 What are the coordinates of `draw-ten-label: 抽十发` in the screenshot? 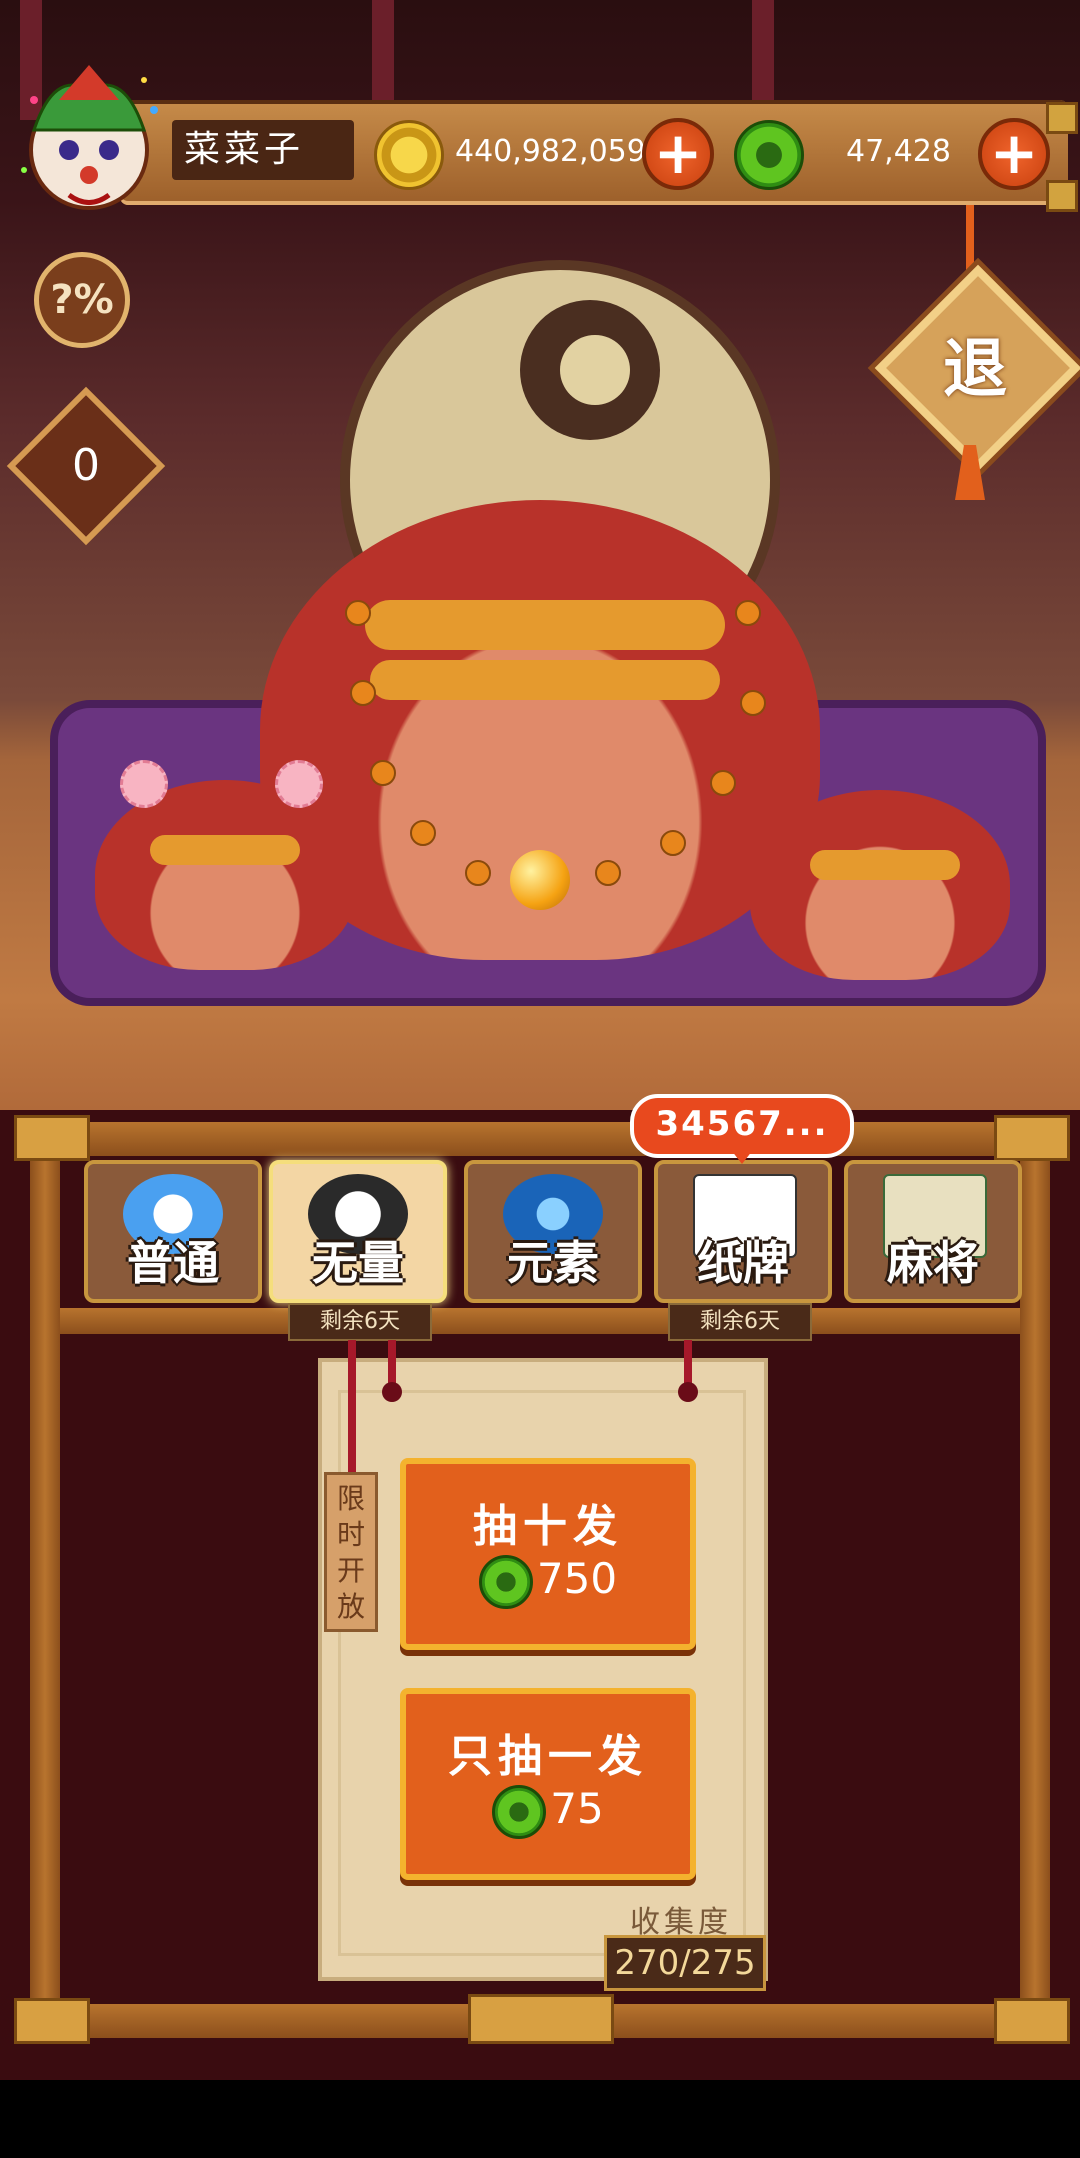 It's located at (548, 1526).